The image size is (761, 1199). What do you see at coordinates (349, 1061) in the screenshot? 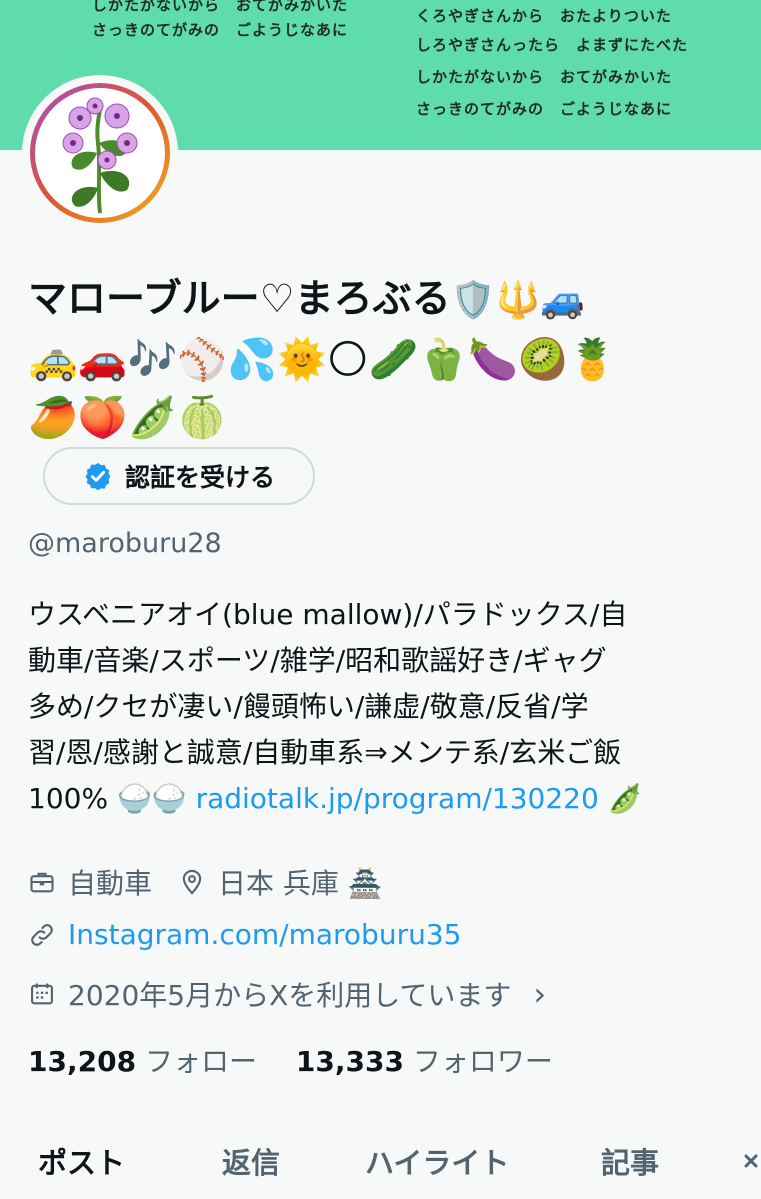
I see `followers-count: 13,333` at bounding box center [349, 1061].